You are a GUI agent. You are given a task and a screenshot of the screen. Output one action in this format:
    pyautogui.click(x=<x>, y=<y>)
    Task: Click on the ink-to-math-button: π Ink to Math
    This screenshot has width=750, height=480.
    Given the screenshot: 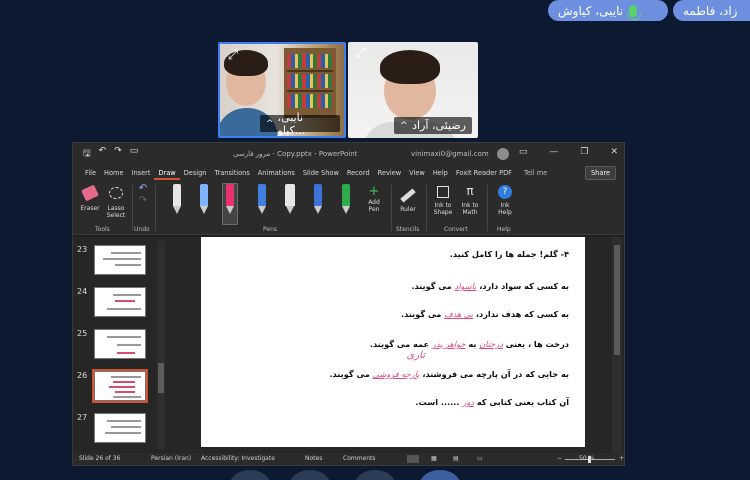 What is the action you would take?
    pyautogui.click(x=470, y=199)
    